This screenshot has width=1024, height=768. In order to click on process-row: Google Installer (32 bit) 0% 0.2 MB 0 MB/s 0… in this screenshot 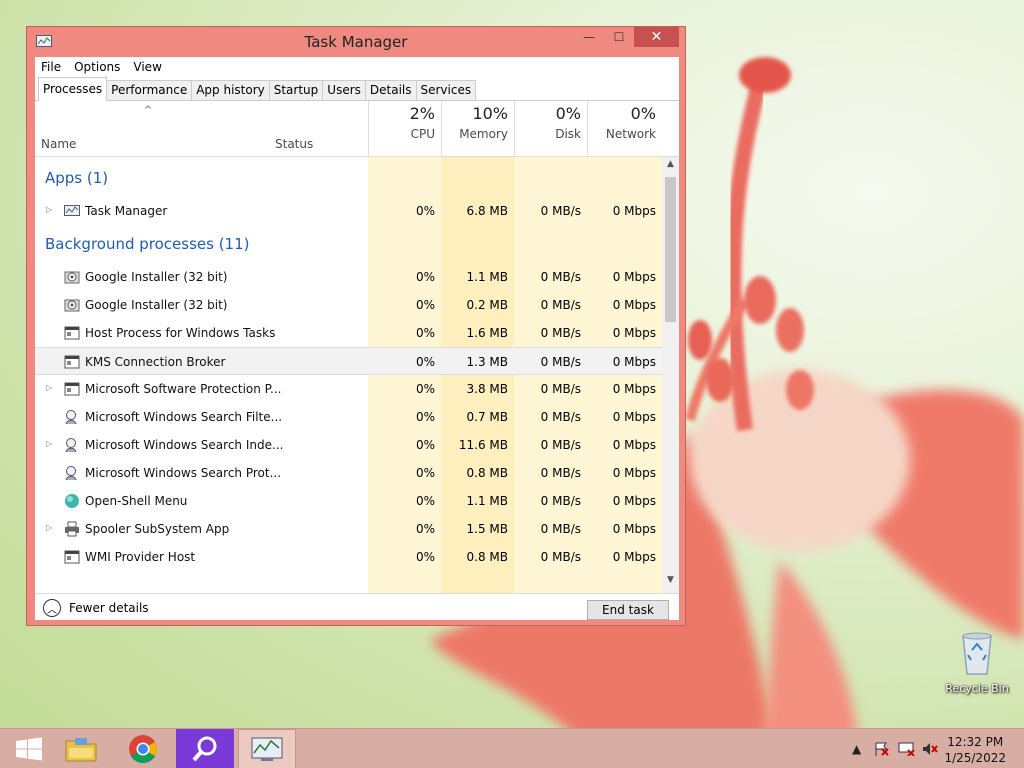, I will do `click(348, 305)`.